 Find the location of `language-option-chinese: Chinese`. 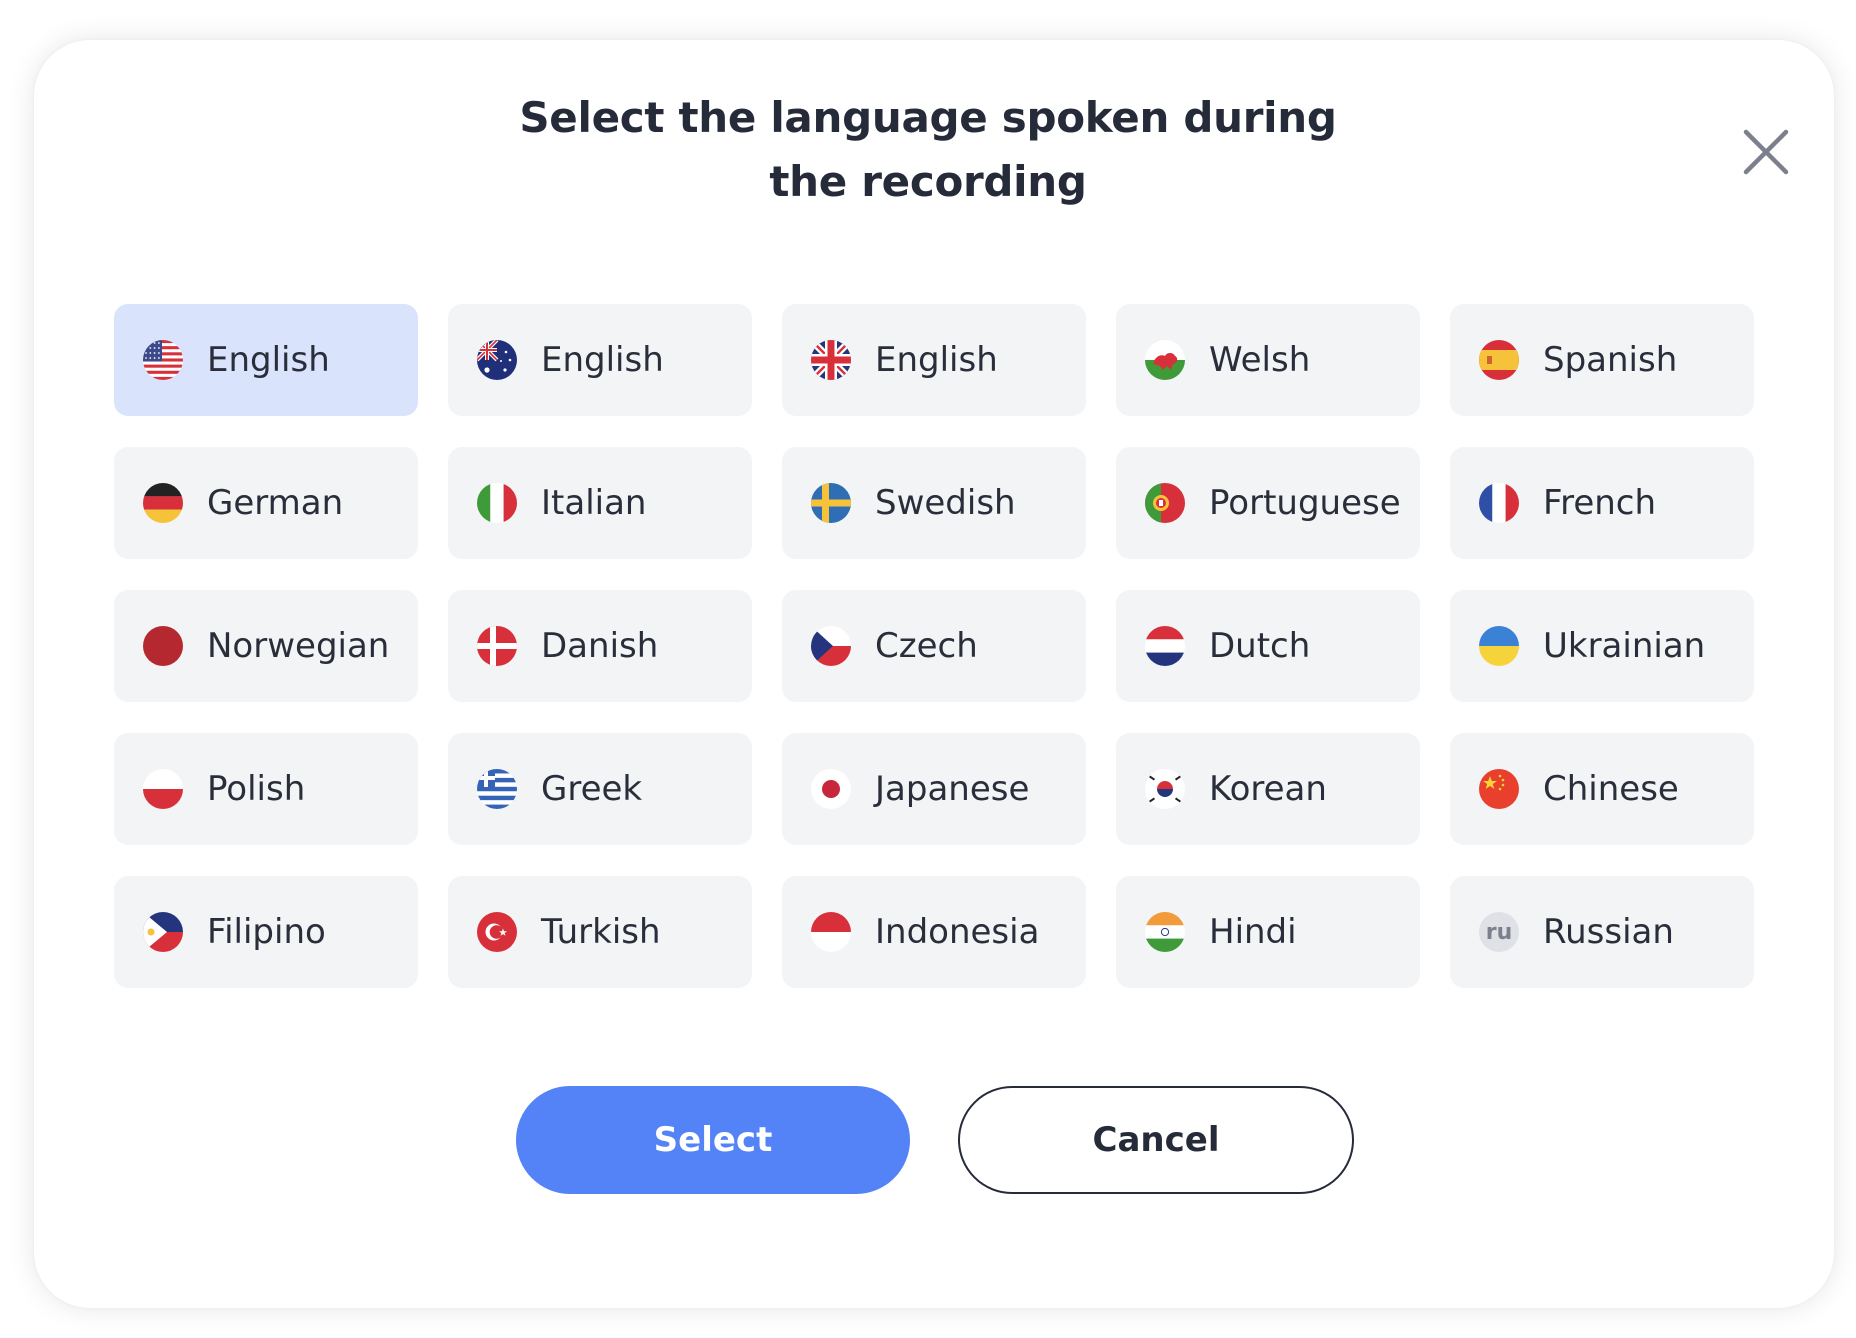

language-option-chinese: Chinese is located at coordinates (1602, 789).